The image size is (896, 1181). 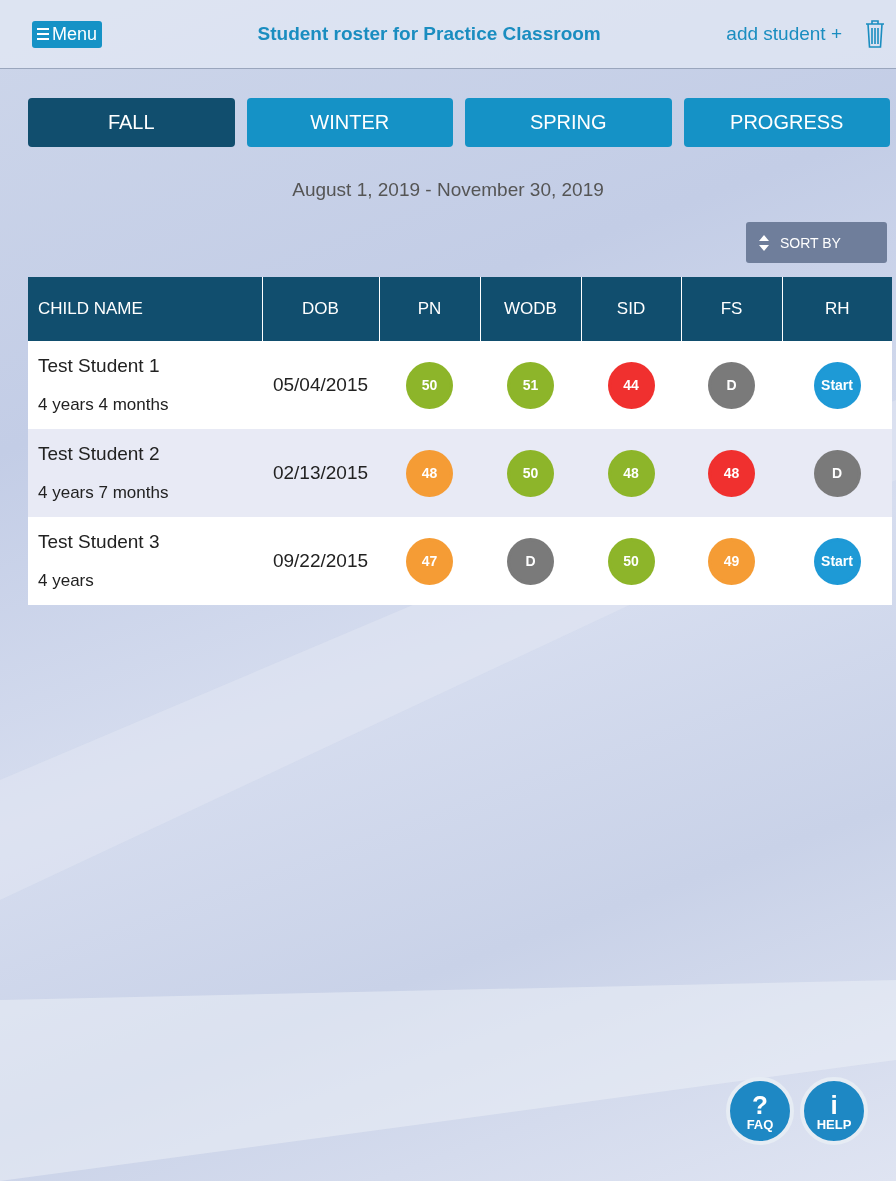 What do you see at coordinates (349, 122) in the screenshot?
I see `season-tab: WINTER` at bounding box center [349, 122].